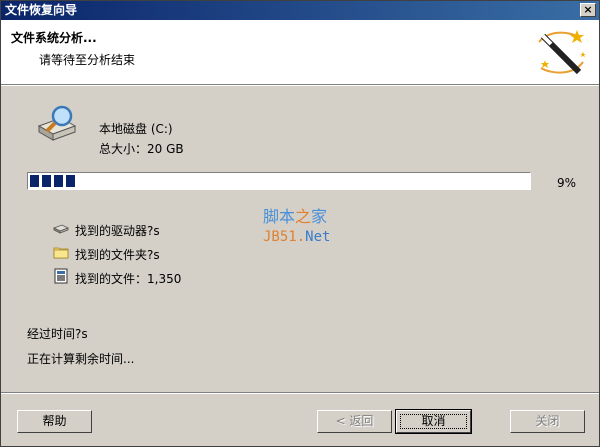  I want to click on site-watermark: 脚本之家 JB51.Net, so click(296, 224).